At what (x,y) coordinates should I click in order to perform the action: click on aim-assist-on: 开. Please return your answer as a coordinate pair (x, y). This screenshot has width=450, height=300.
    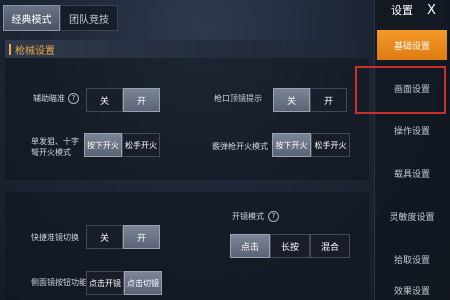
    Looking at the image, I should click on (141, 100).